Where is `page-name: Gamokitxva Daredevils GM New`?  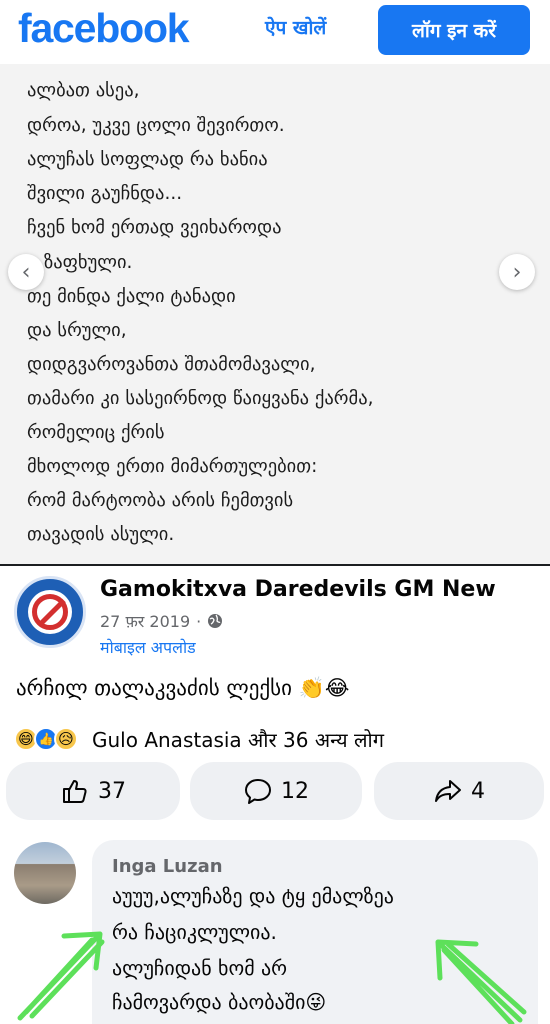
page-name: Gamokitxva Daredevils GM New is located at coordinates (298, 589).